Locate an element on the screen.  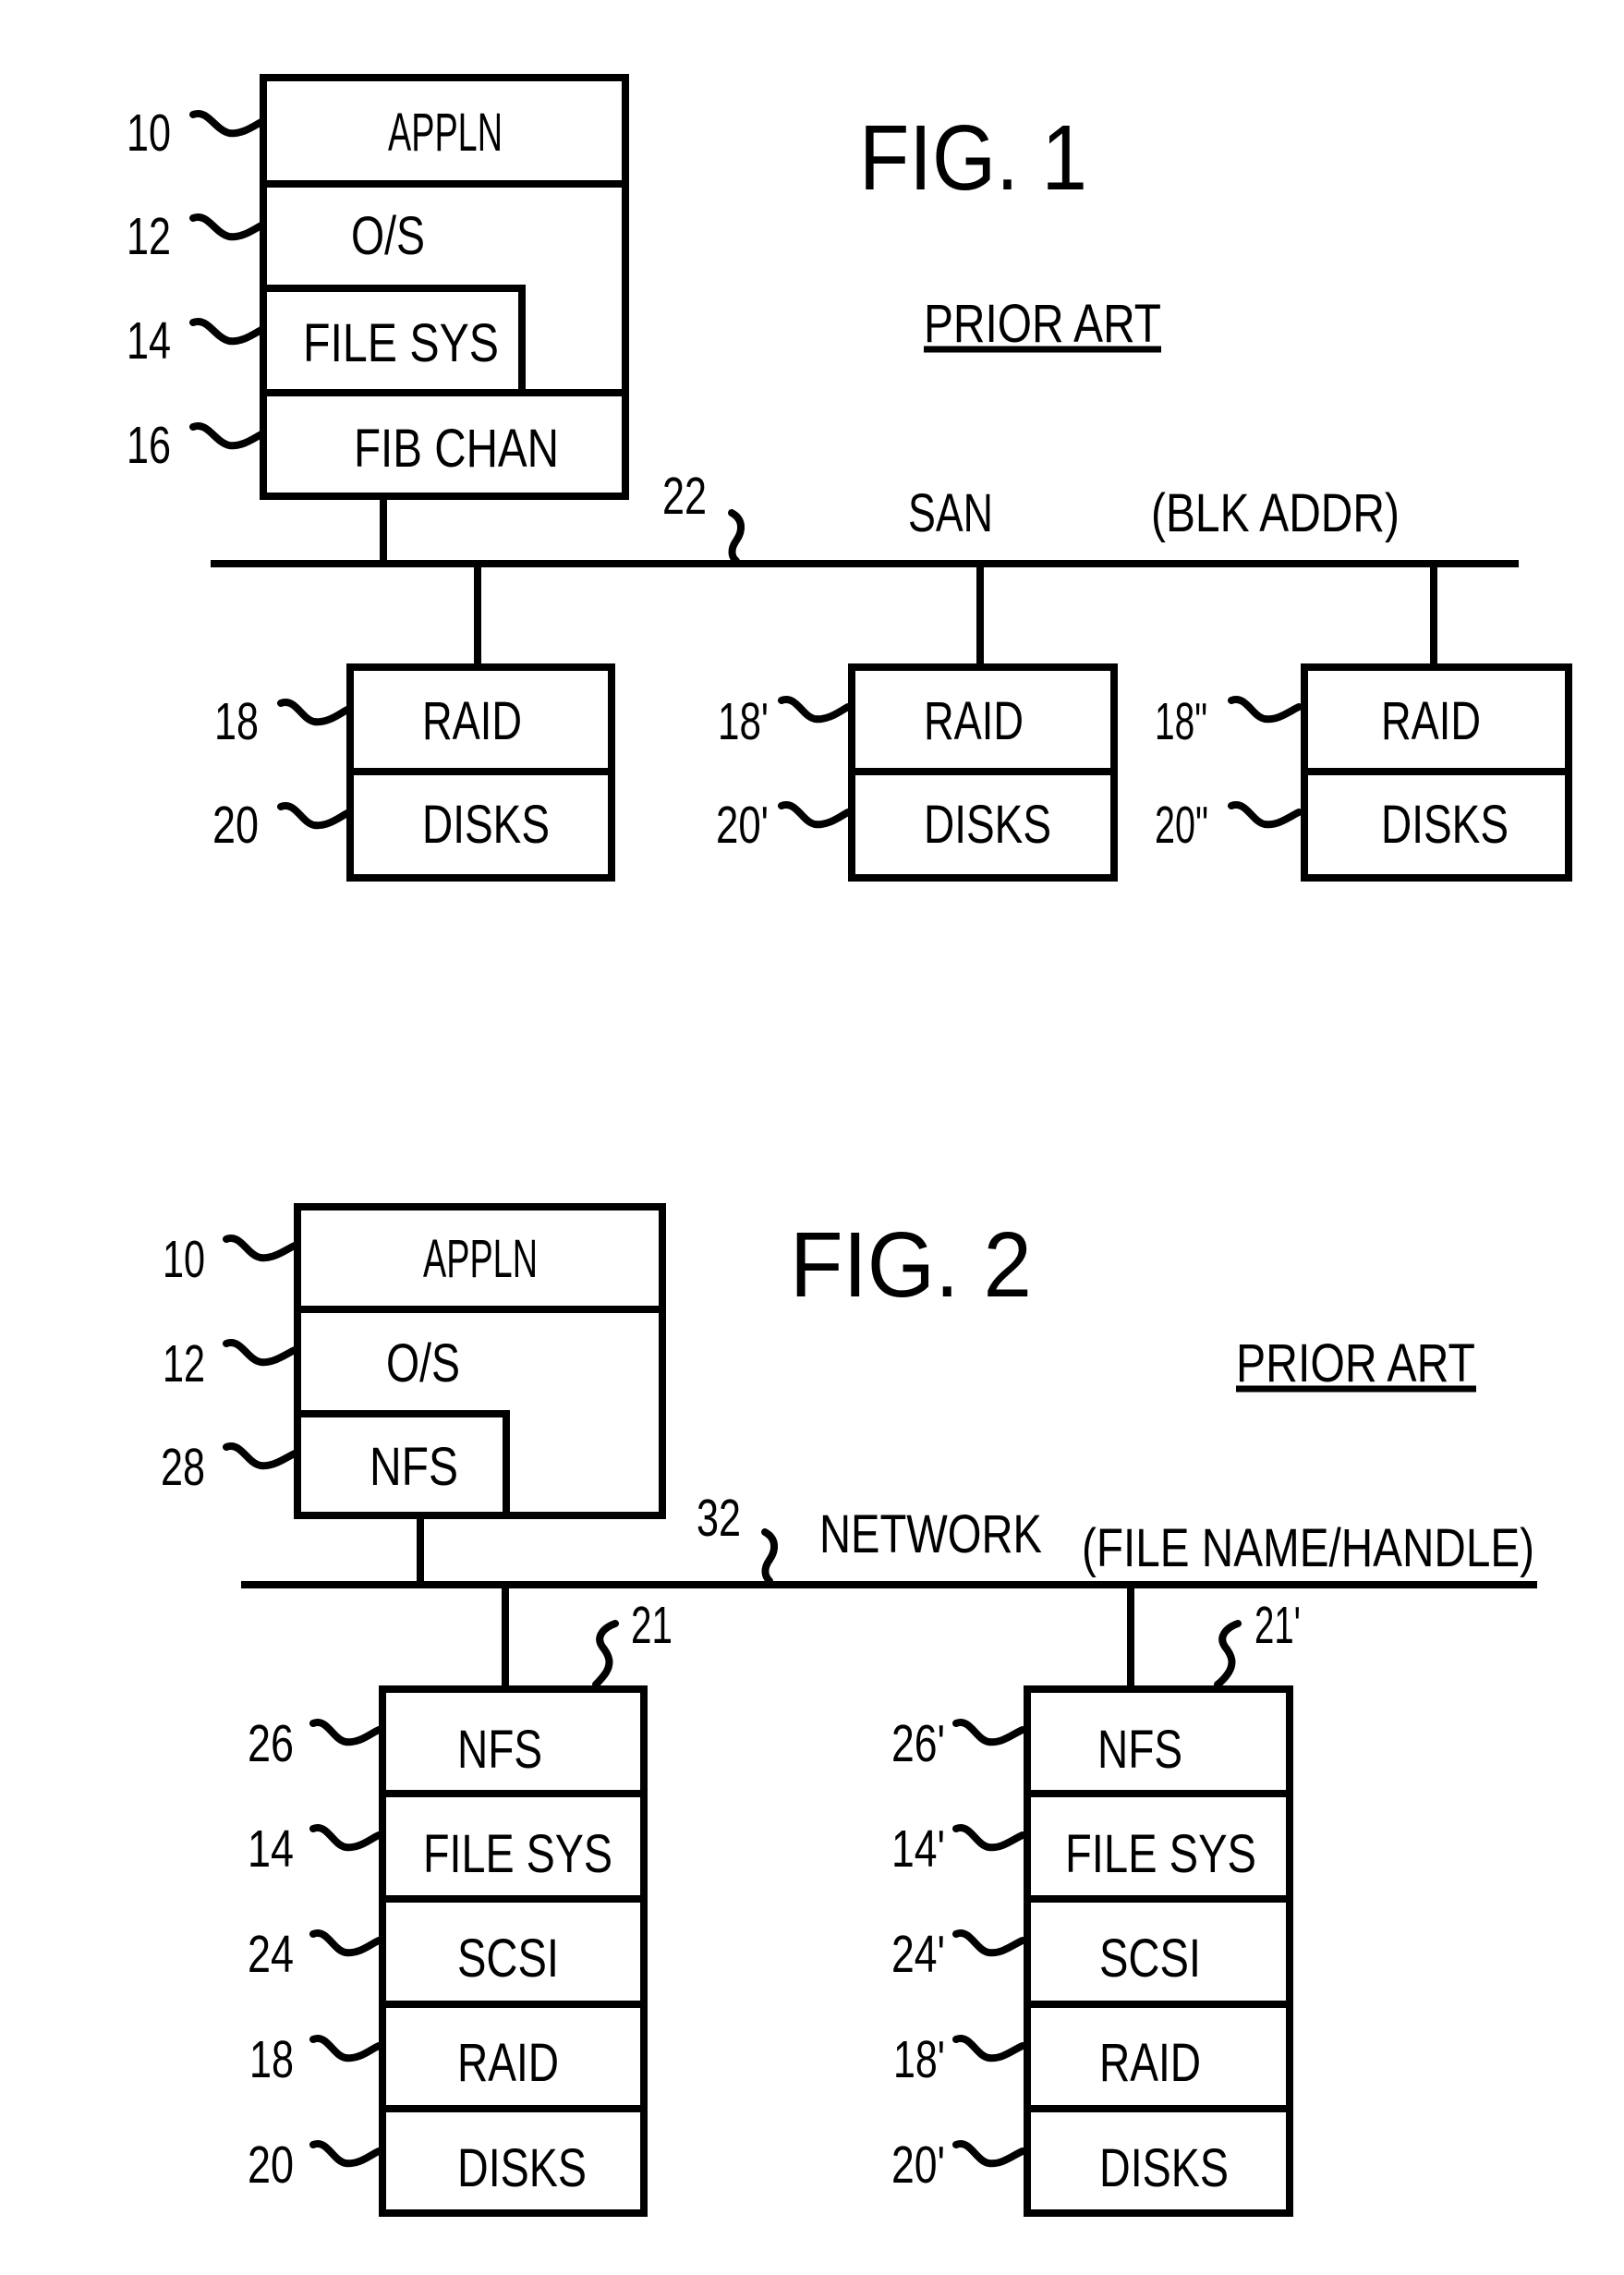
ref-numeral: 26' is located at coordinates (918, 1744).